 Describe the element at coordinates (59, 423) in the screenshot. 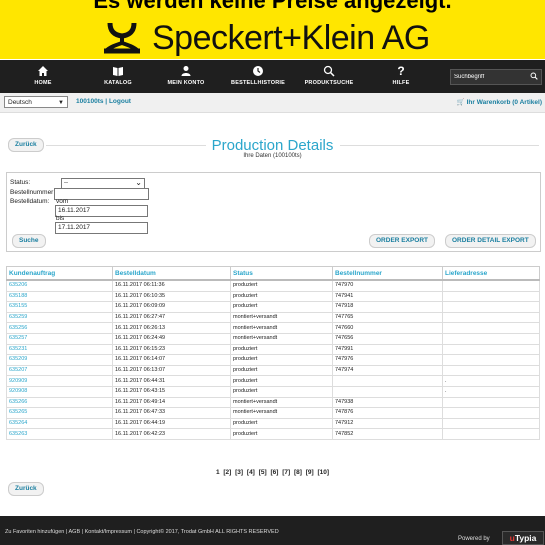

I see `cell-kundenauftrag: 635264` at that location.